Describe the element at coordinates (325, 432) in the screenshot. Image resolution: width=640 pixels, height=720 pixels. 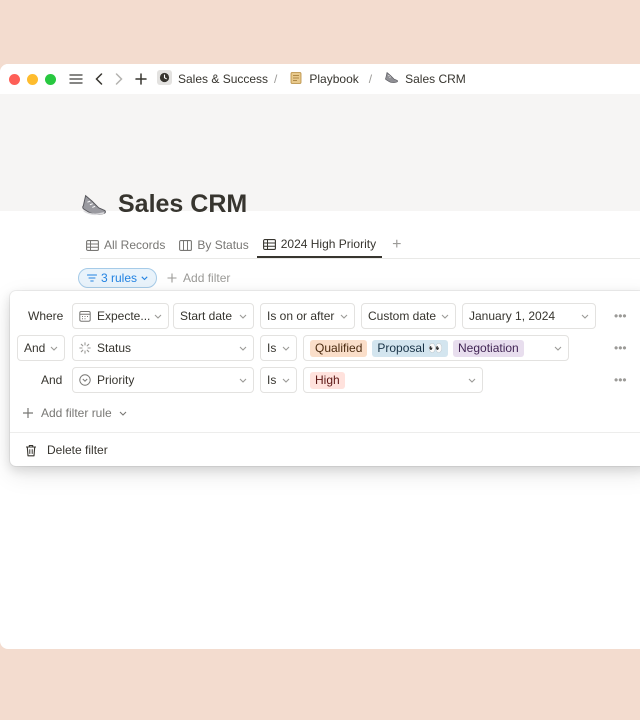
I see `panel-divider` at that location.